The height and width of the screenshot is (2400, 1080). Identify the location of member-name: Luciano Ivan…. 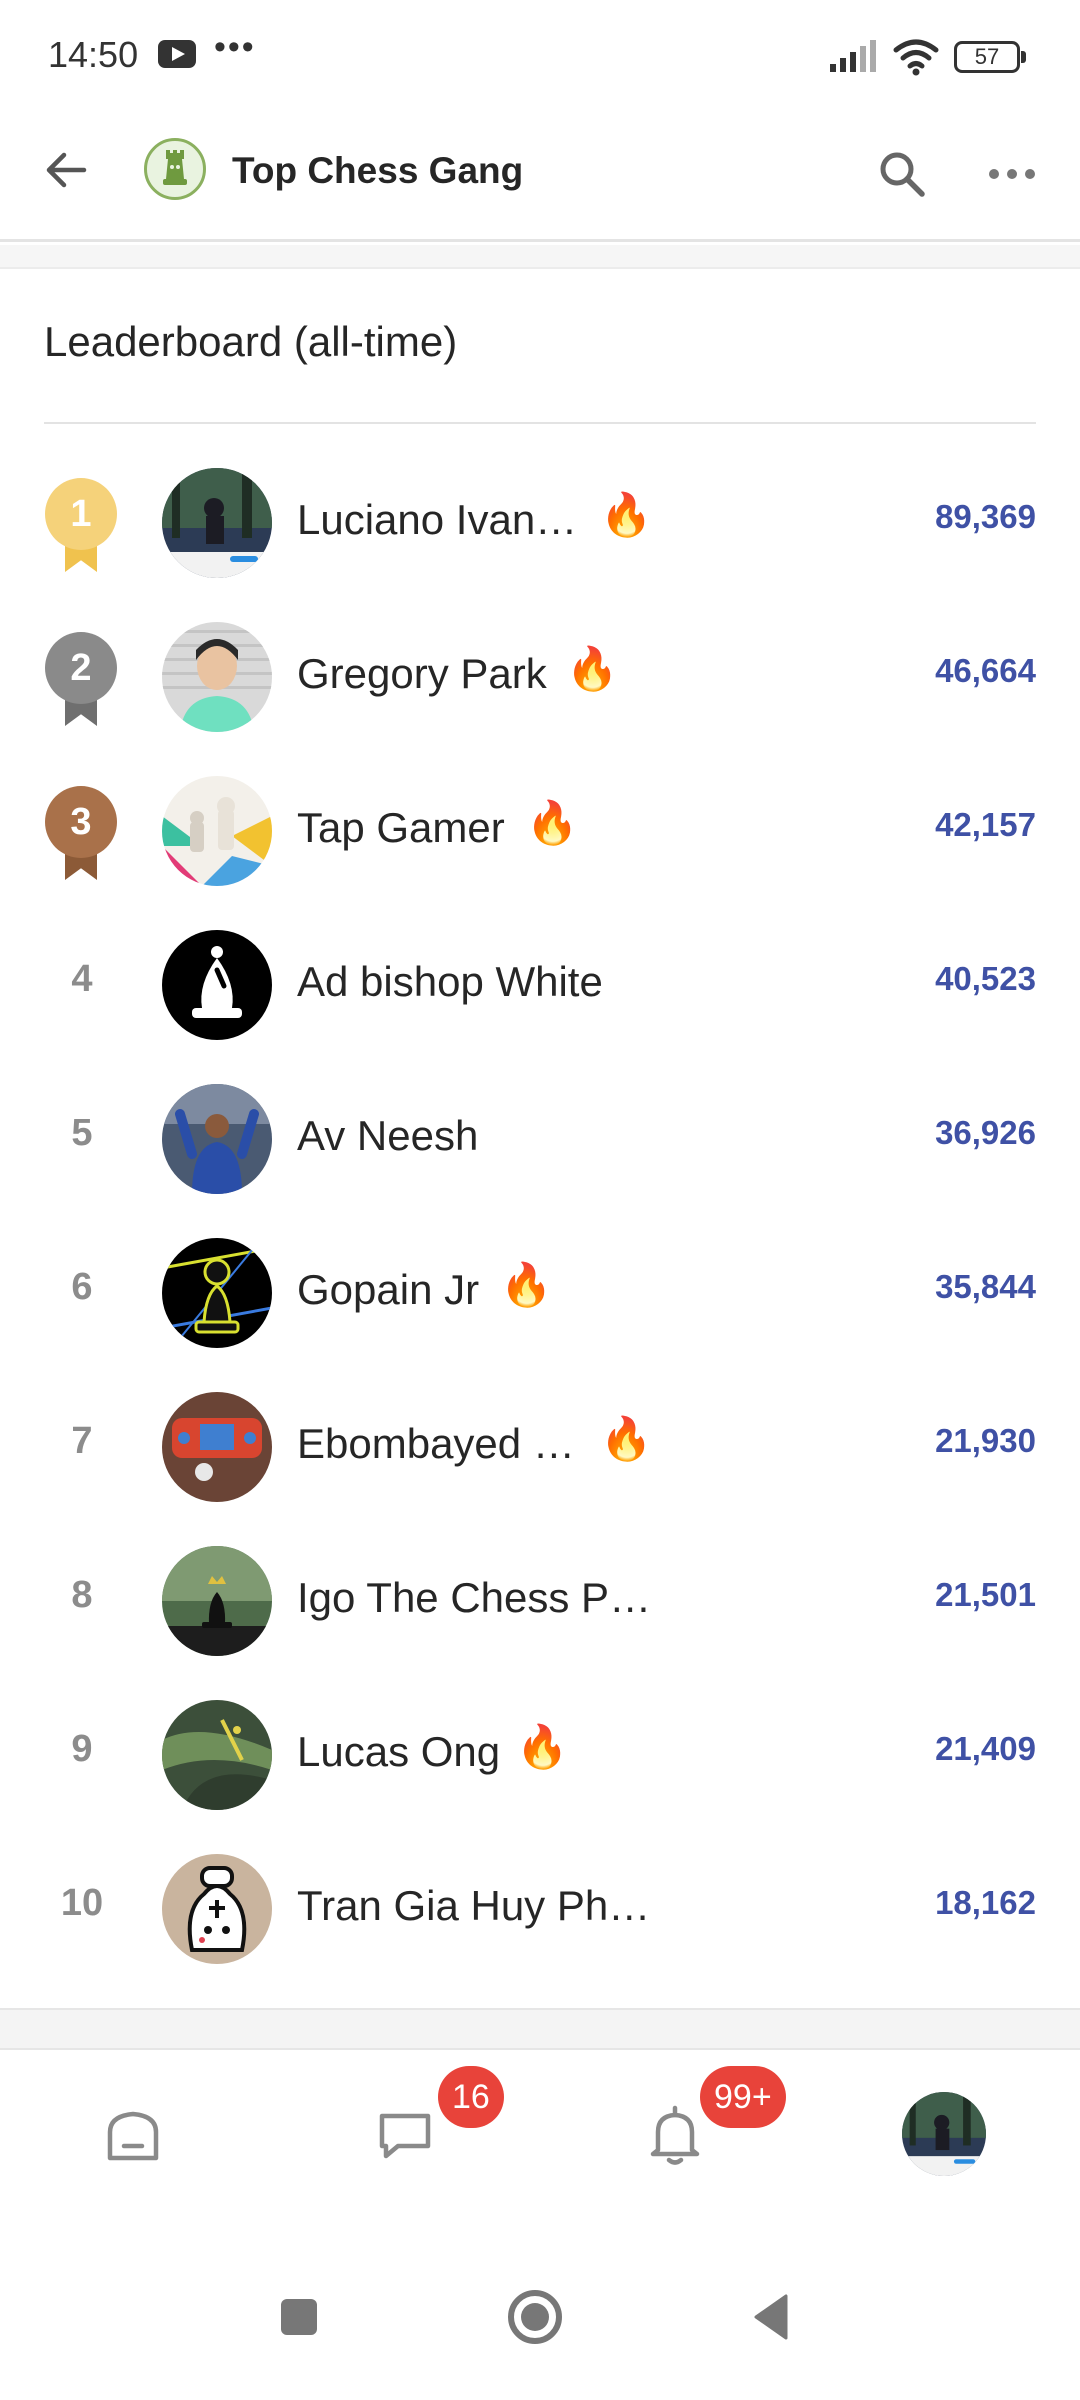
(437, 520).